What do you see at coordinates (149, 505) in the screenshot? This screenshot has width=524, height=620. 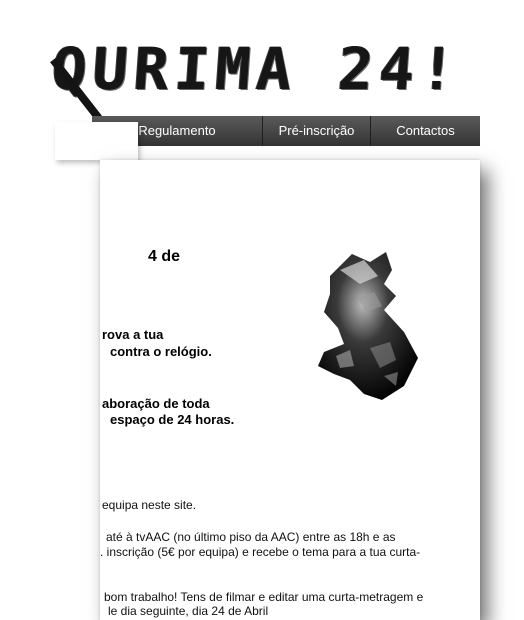 I see `body-line: equipa neste site.` at bounding box center [149, 505].